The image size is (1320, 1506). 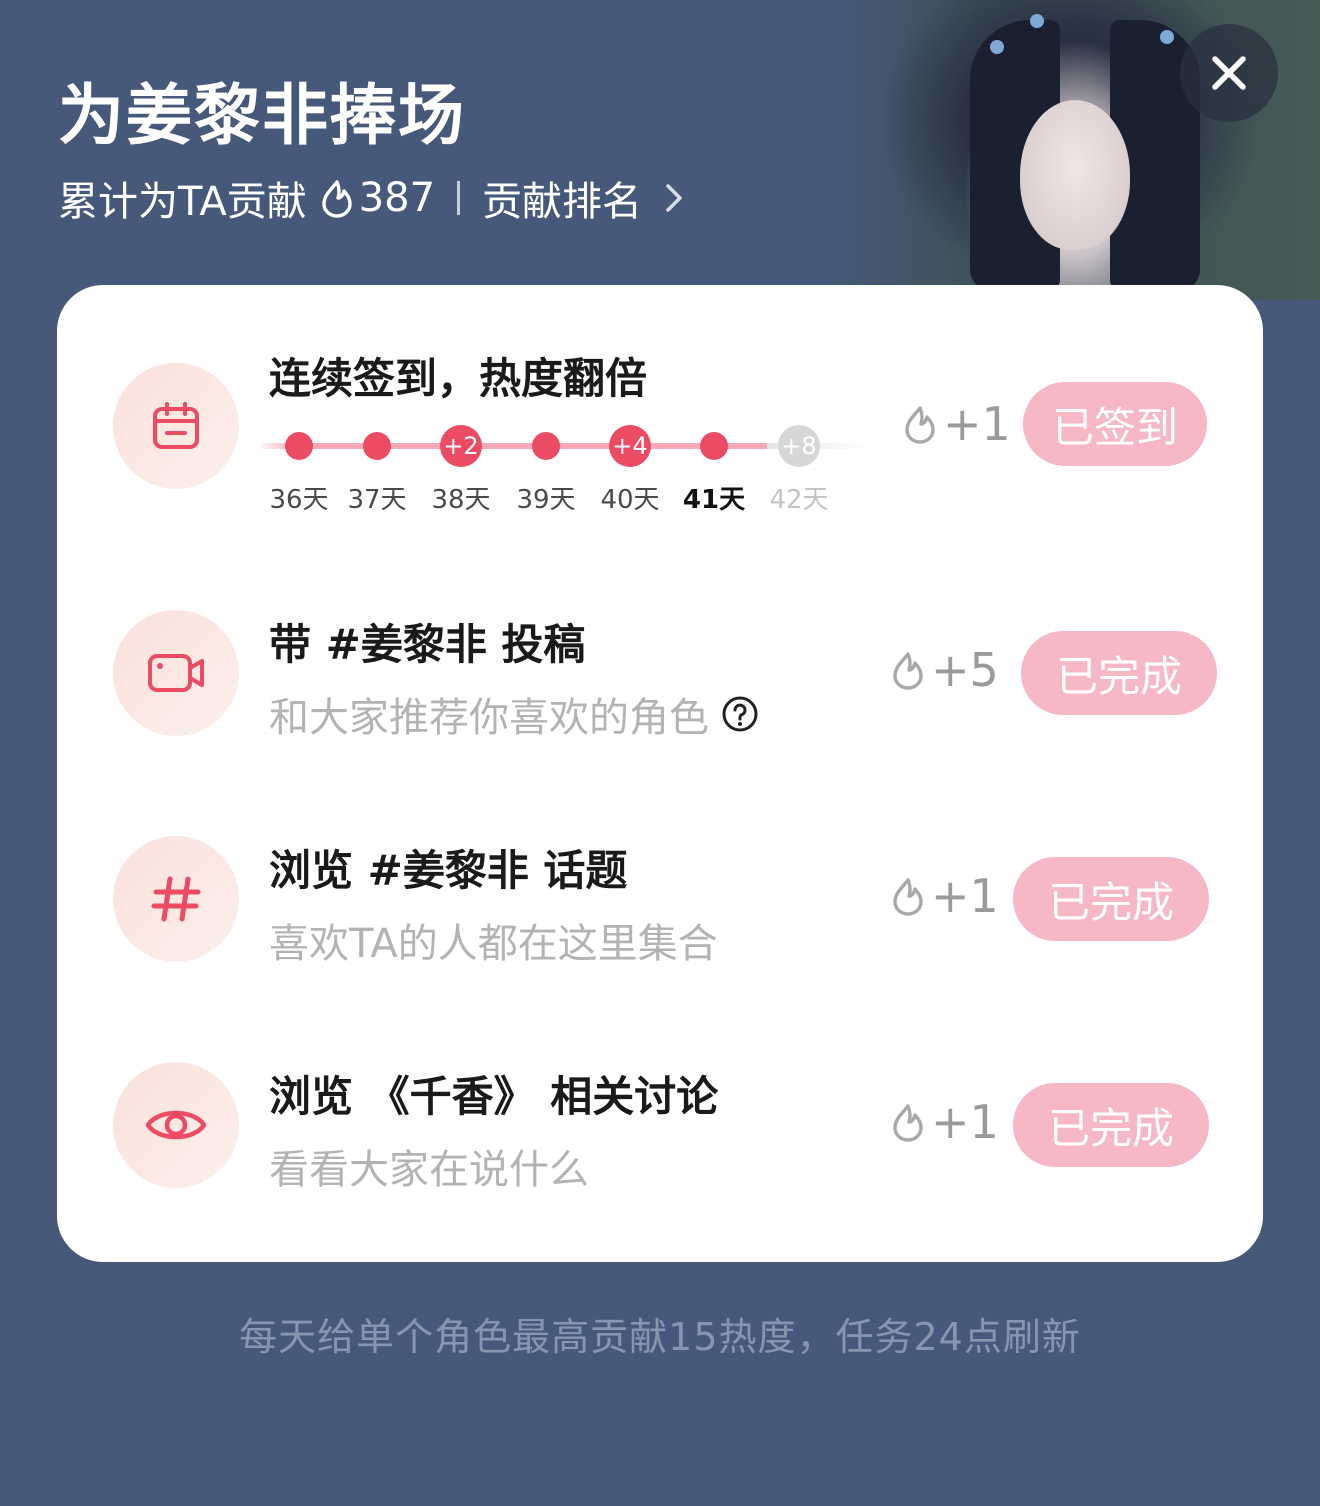 I want to click on hashtag-icon, so click(x=176, y=899).